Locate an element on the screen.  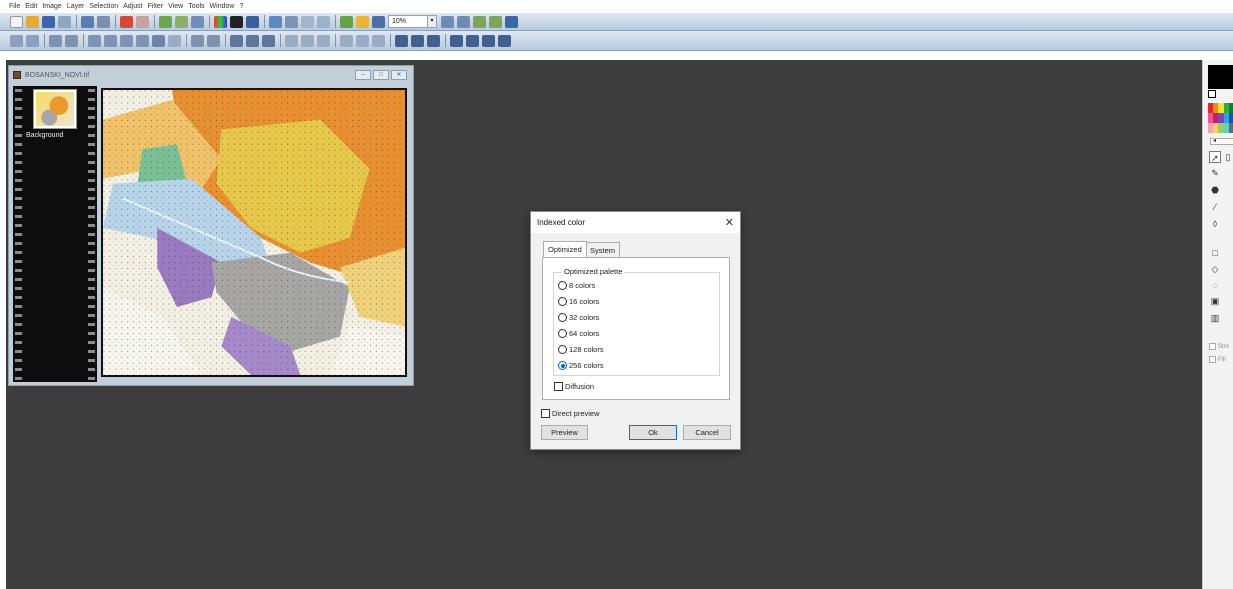
fill-tool-icon: ⬣ is located at coordinates (1215, 190).